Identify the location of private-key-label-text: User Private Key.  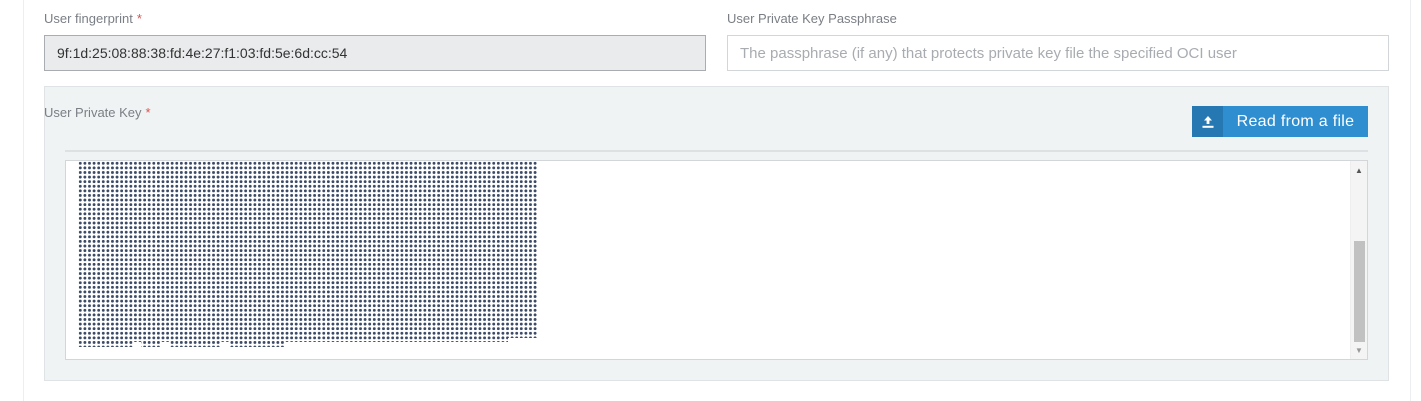
(93, 112).